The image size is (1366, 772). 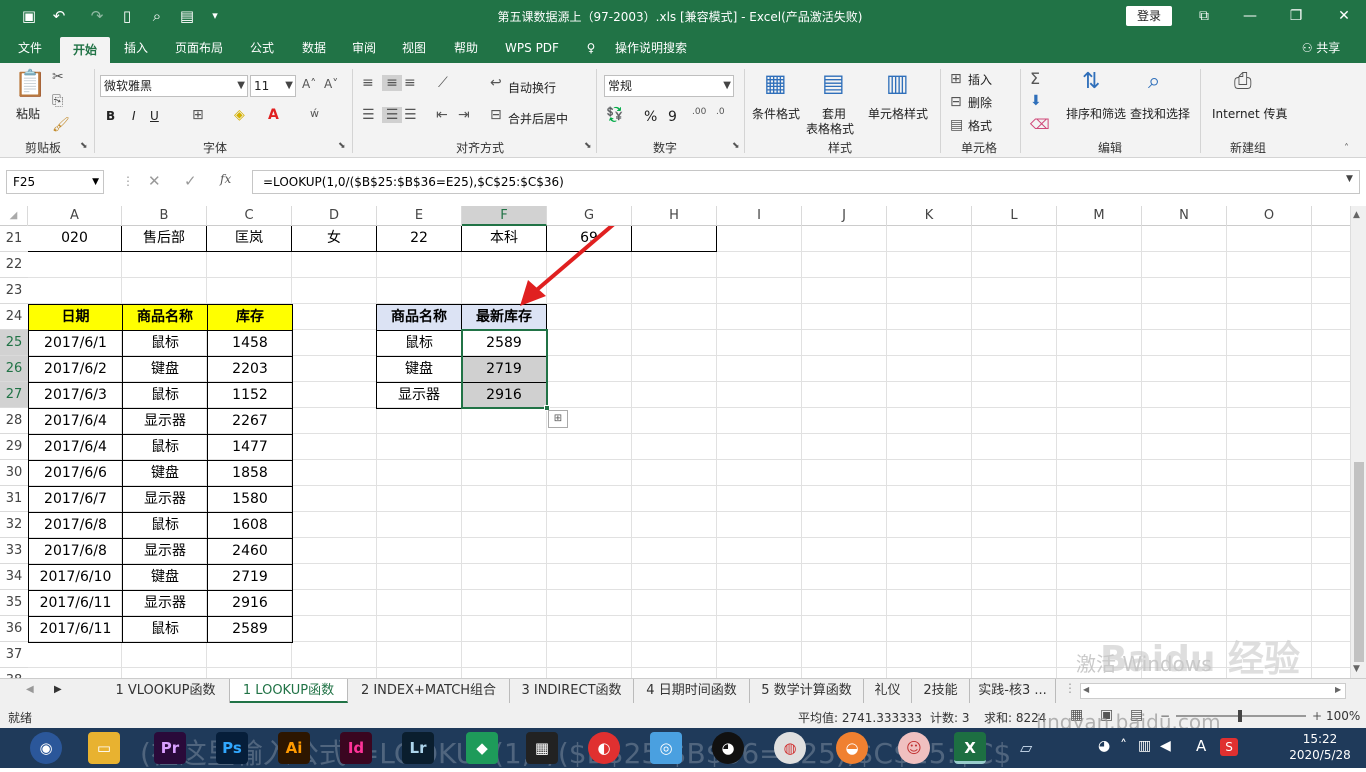 I want to click on next-sheet-icon: ▶, so click(x=58, y=689).